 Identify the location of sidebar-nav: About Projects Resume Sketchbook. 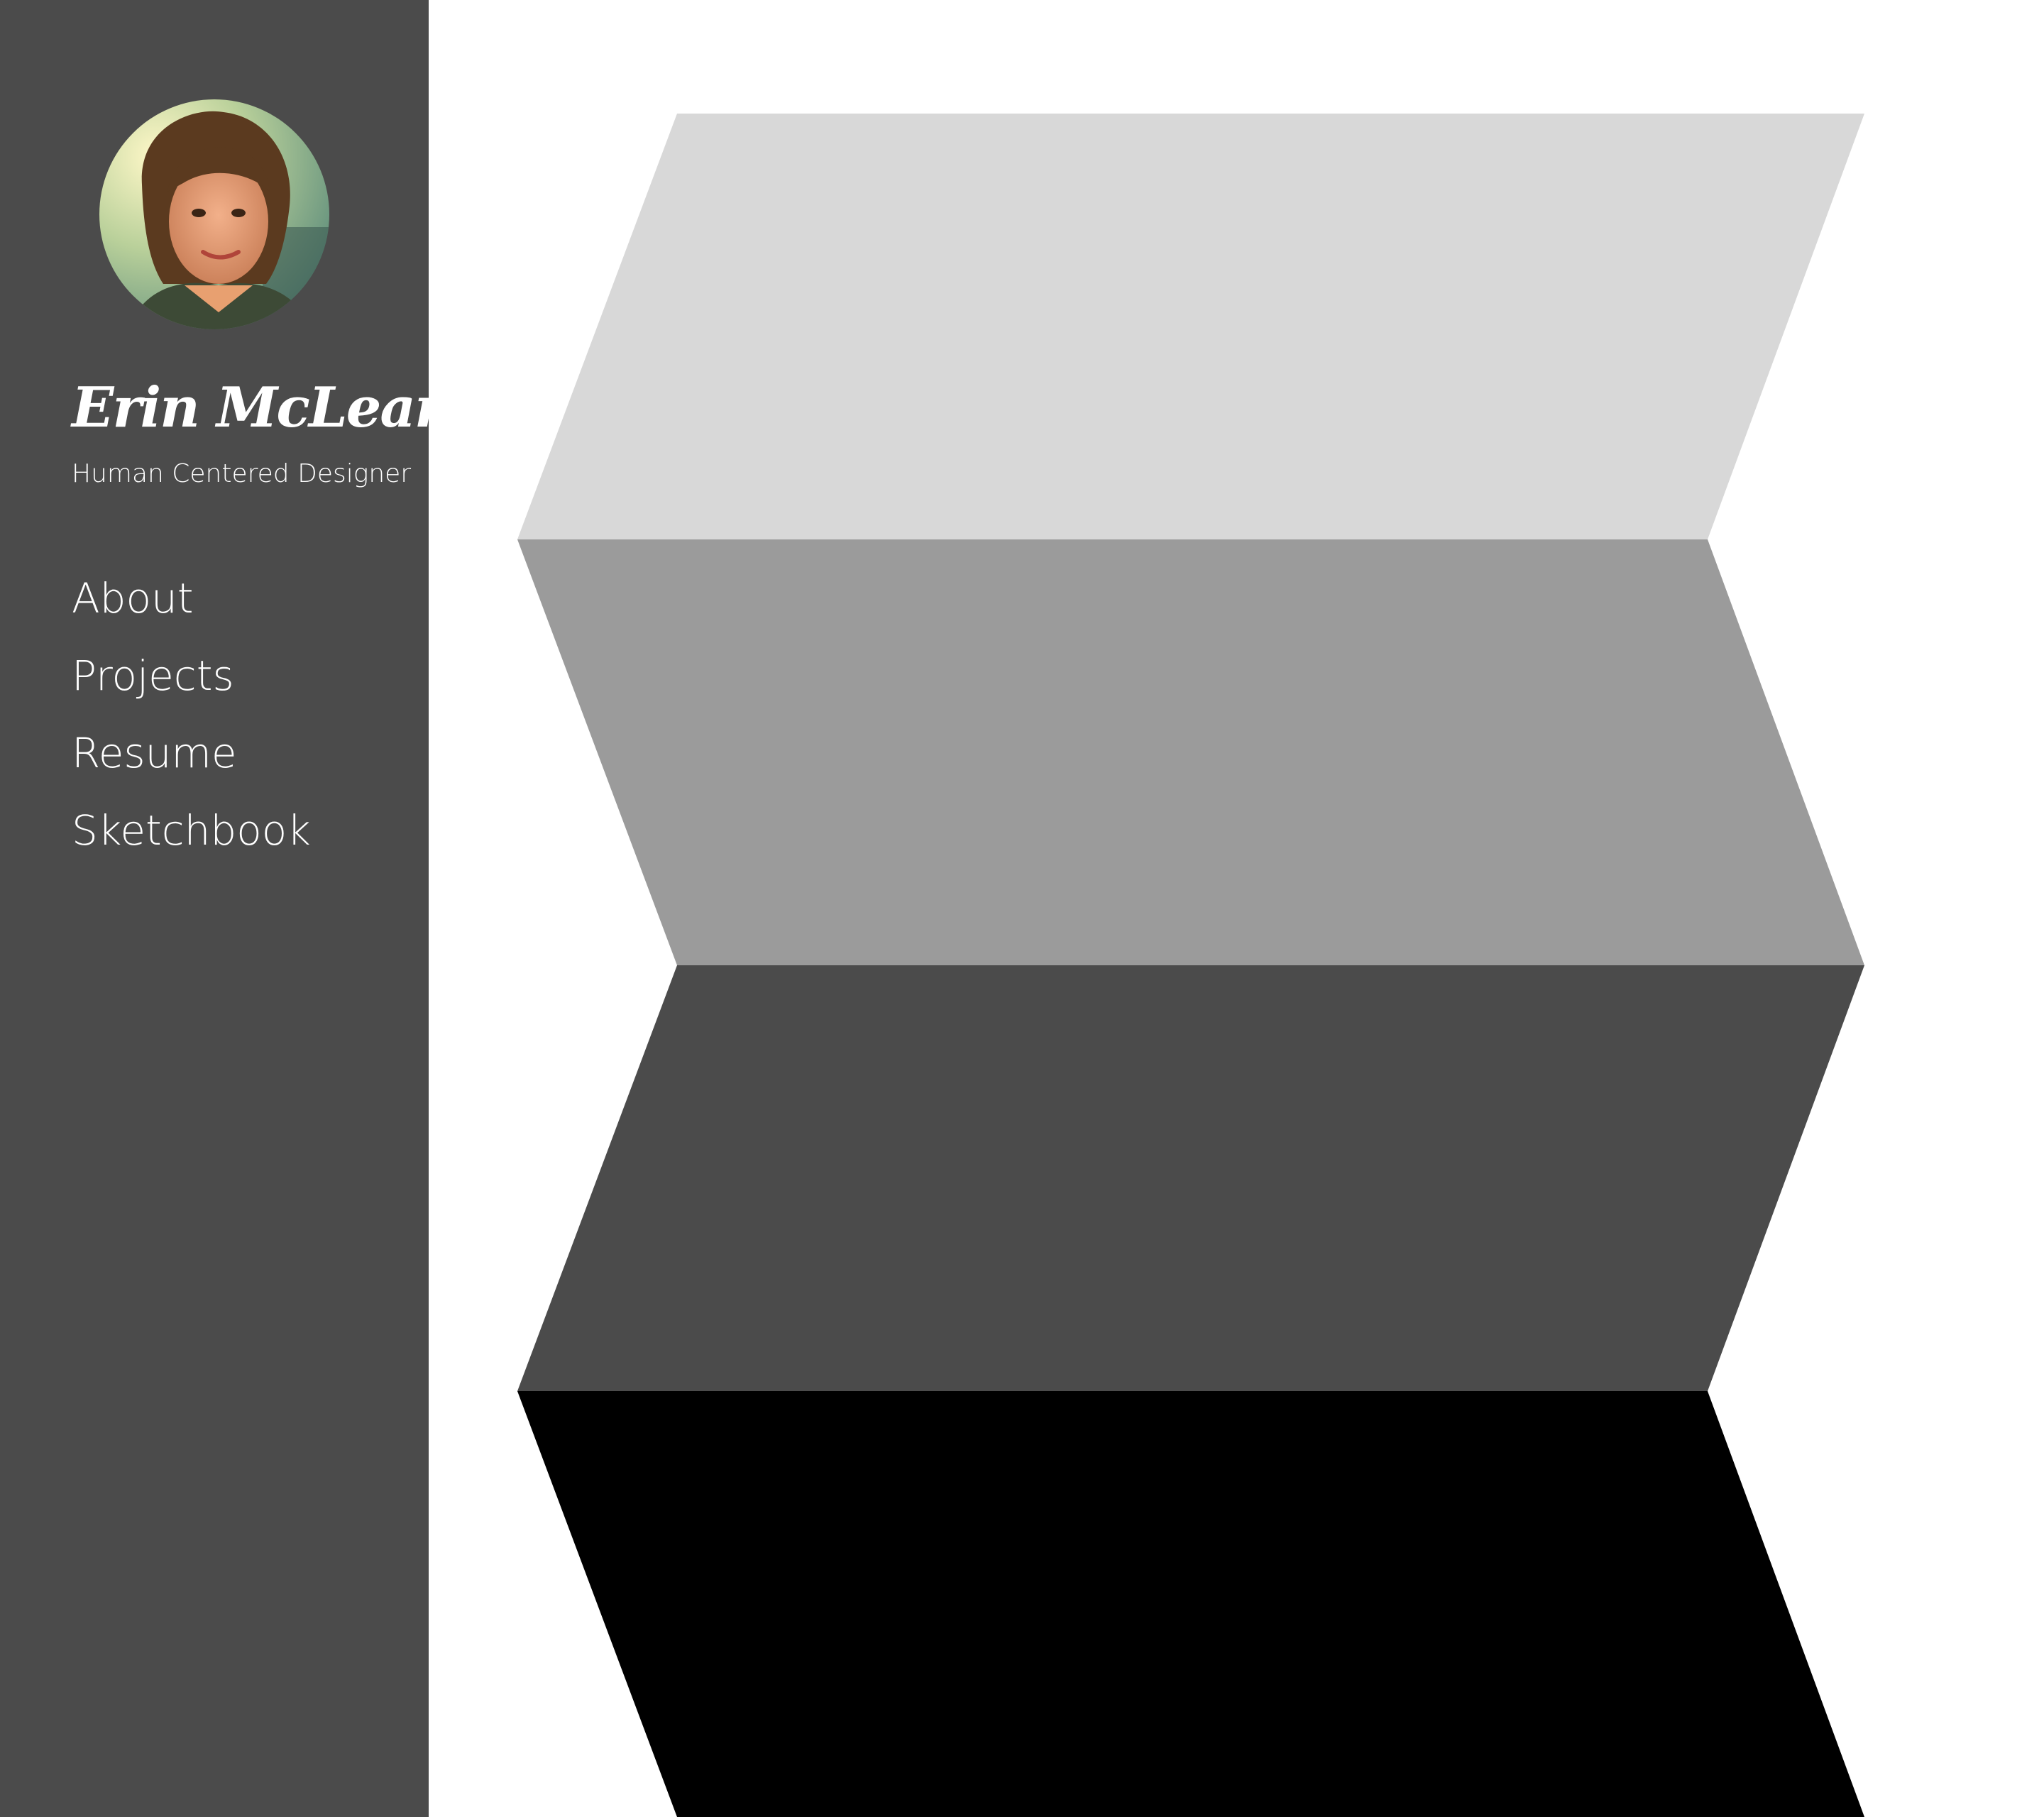
(191, 722).